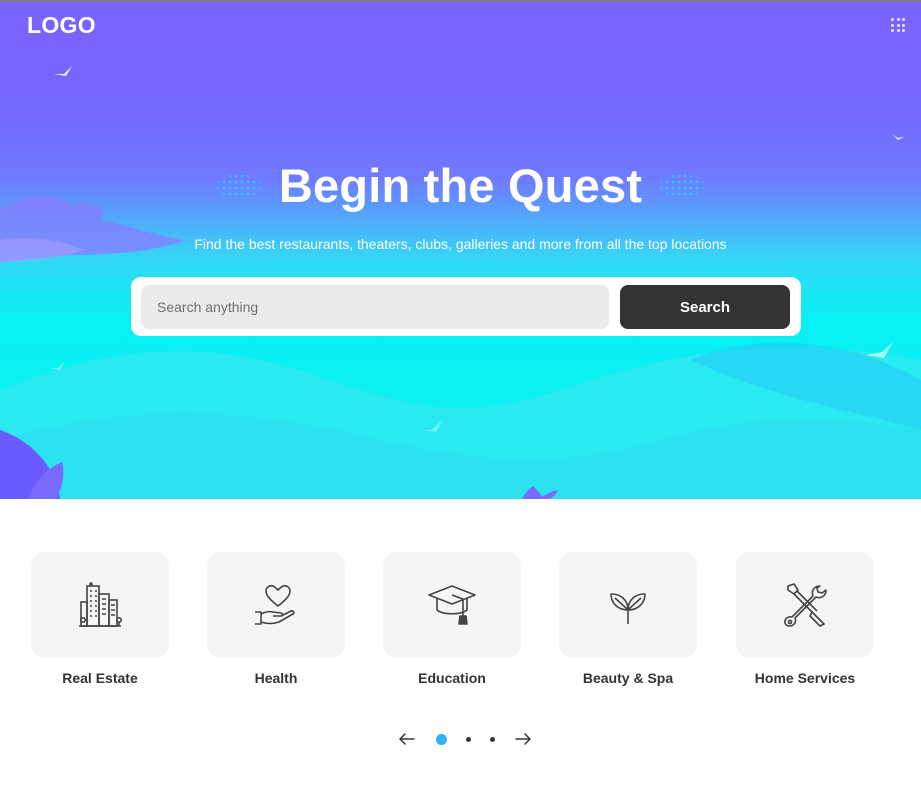 The height and width of the screenshot is (808, 921). I want to click on category-label: Education, so click(452, 678).